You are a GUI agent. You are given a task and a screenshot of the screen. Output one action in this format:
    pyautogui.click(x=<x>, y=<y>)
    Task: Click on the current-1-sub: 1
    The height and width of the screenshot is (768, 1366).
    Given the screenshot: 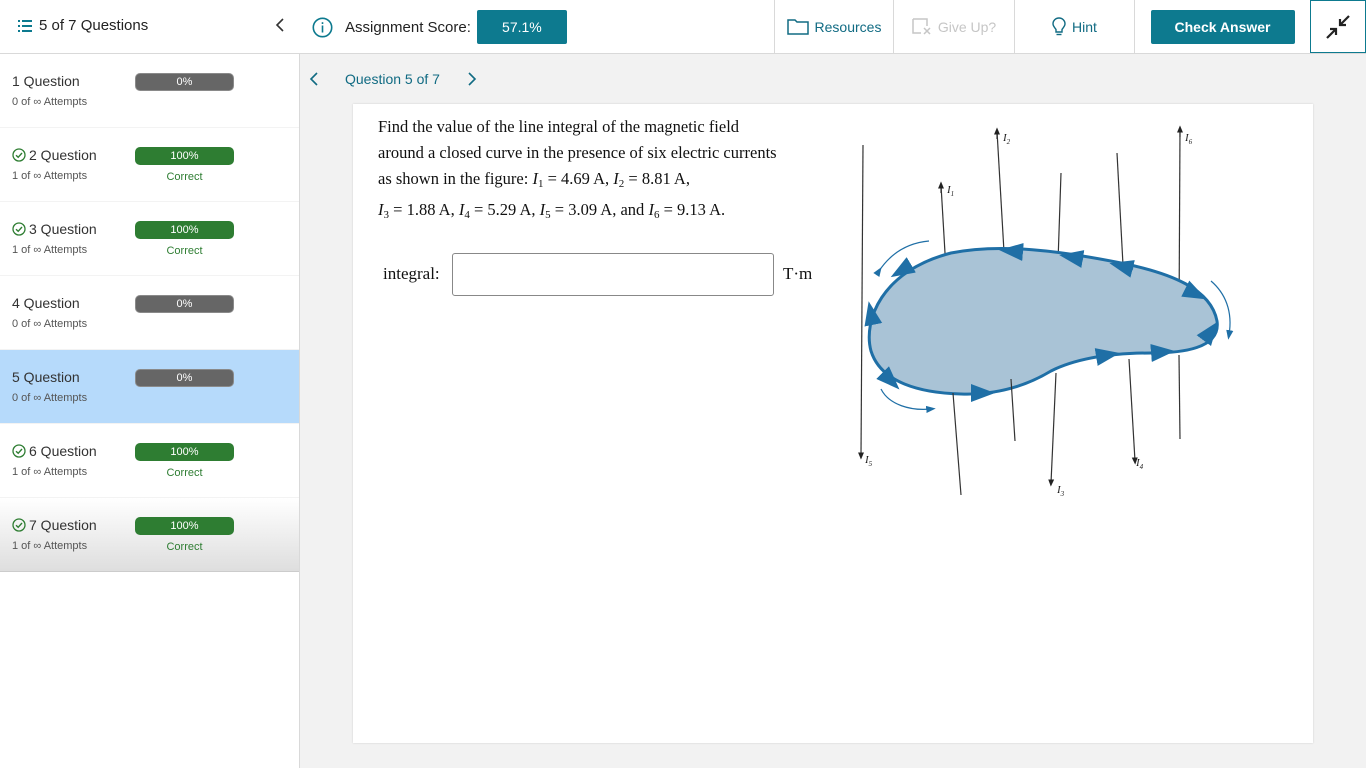 What is the action you would take?
    pyautogui.click(x=540, y=184)
    